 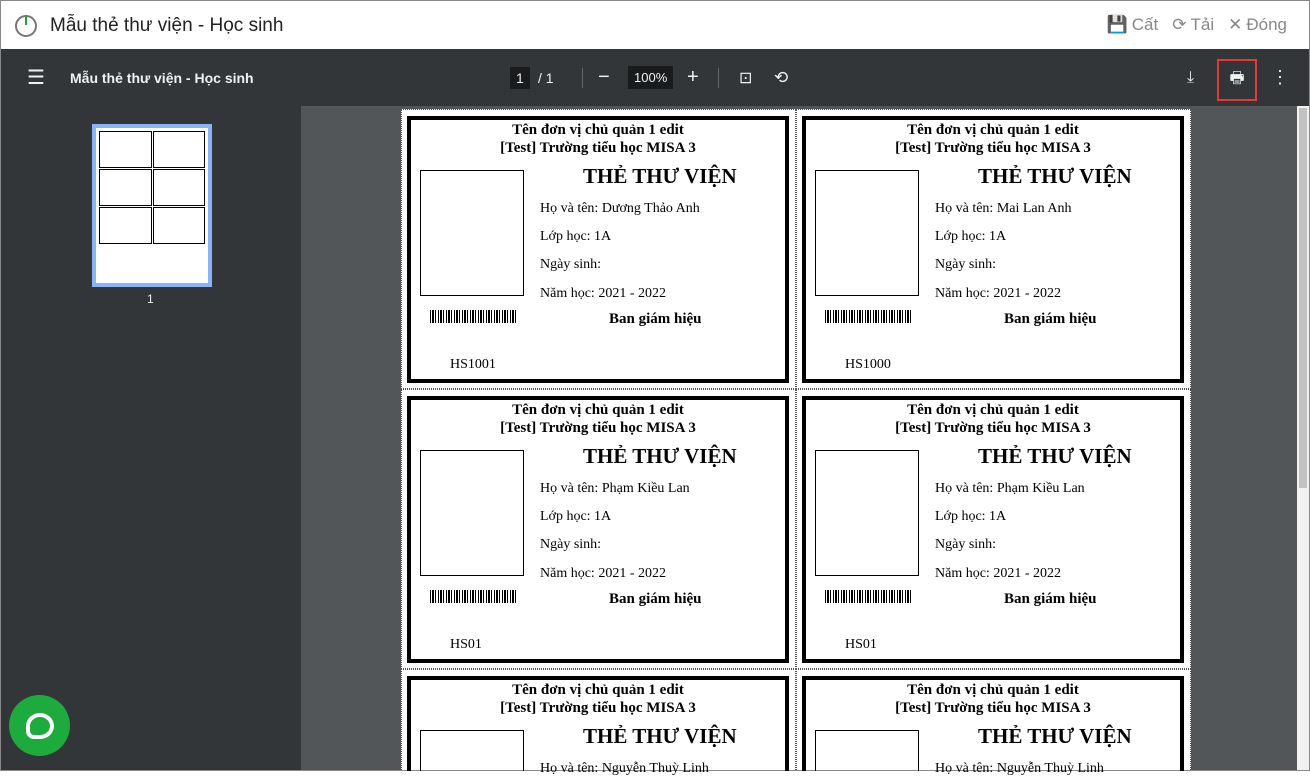 What do you see at coordinates (150, 299) in the screenshot?
I see `thumbnail-label: 1` at bounding box center [150, 299].